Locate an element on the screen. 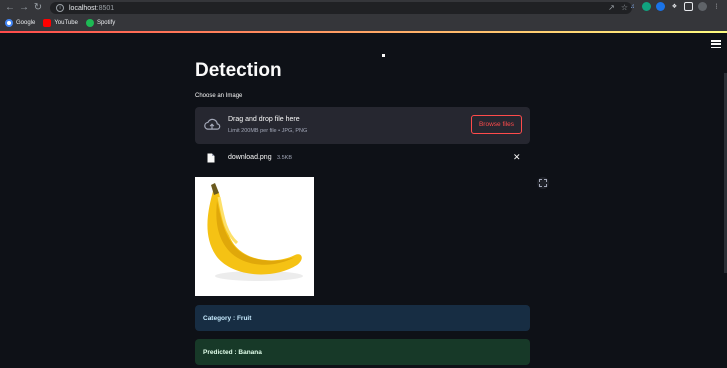 The image size is (727, 368). spotify-icon is located at coordinates (89, 22).